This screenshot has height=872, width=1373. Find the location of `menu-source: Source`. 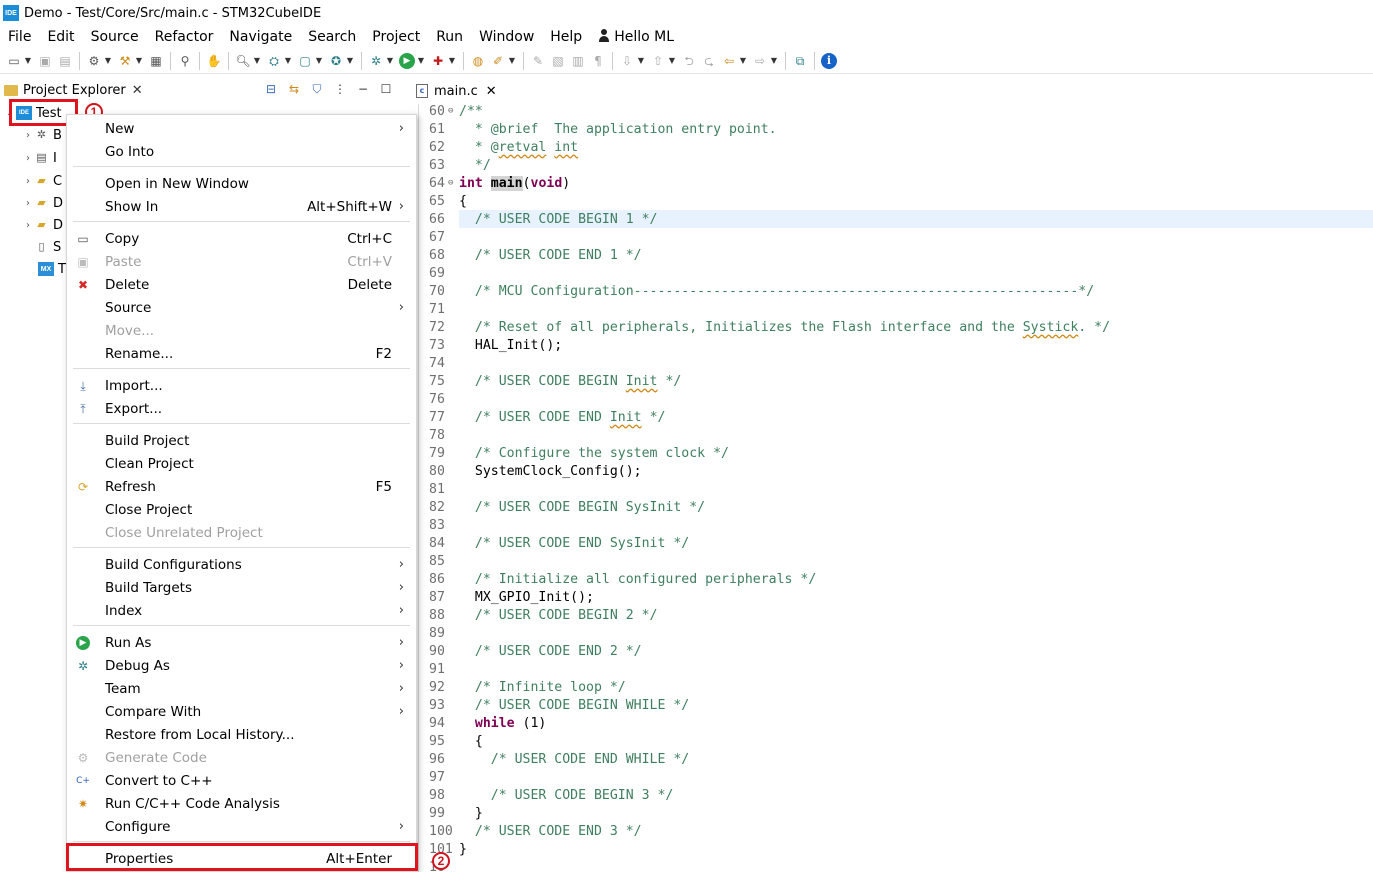

menu-source: Source is located at coordinates (115, 37).